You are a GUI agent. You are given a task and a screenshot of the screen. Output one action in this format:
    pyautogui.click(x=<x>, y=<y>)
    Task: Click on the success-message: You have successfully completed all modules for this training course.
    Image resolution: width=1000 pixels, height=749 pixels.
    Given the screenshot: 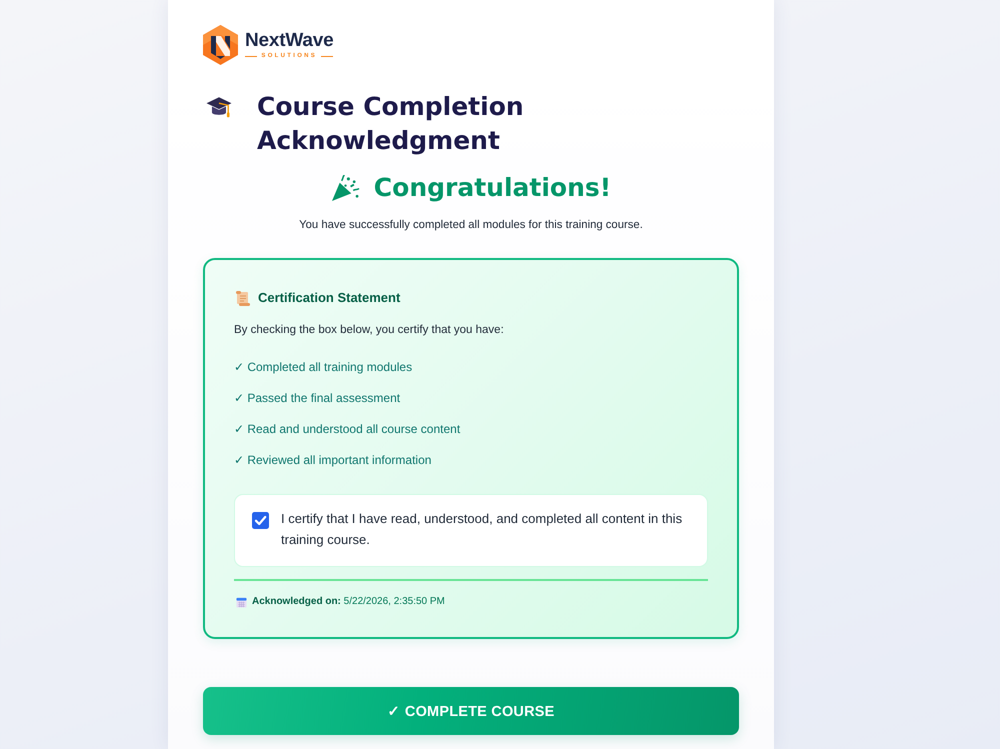 What is the action you would take?
    pyautogui.click(x=471, y=225)
    